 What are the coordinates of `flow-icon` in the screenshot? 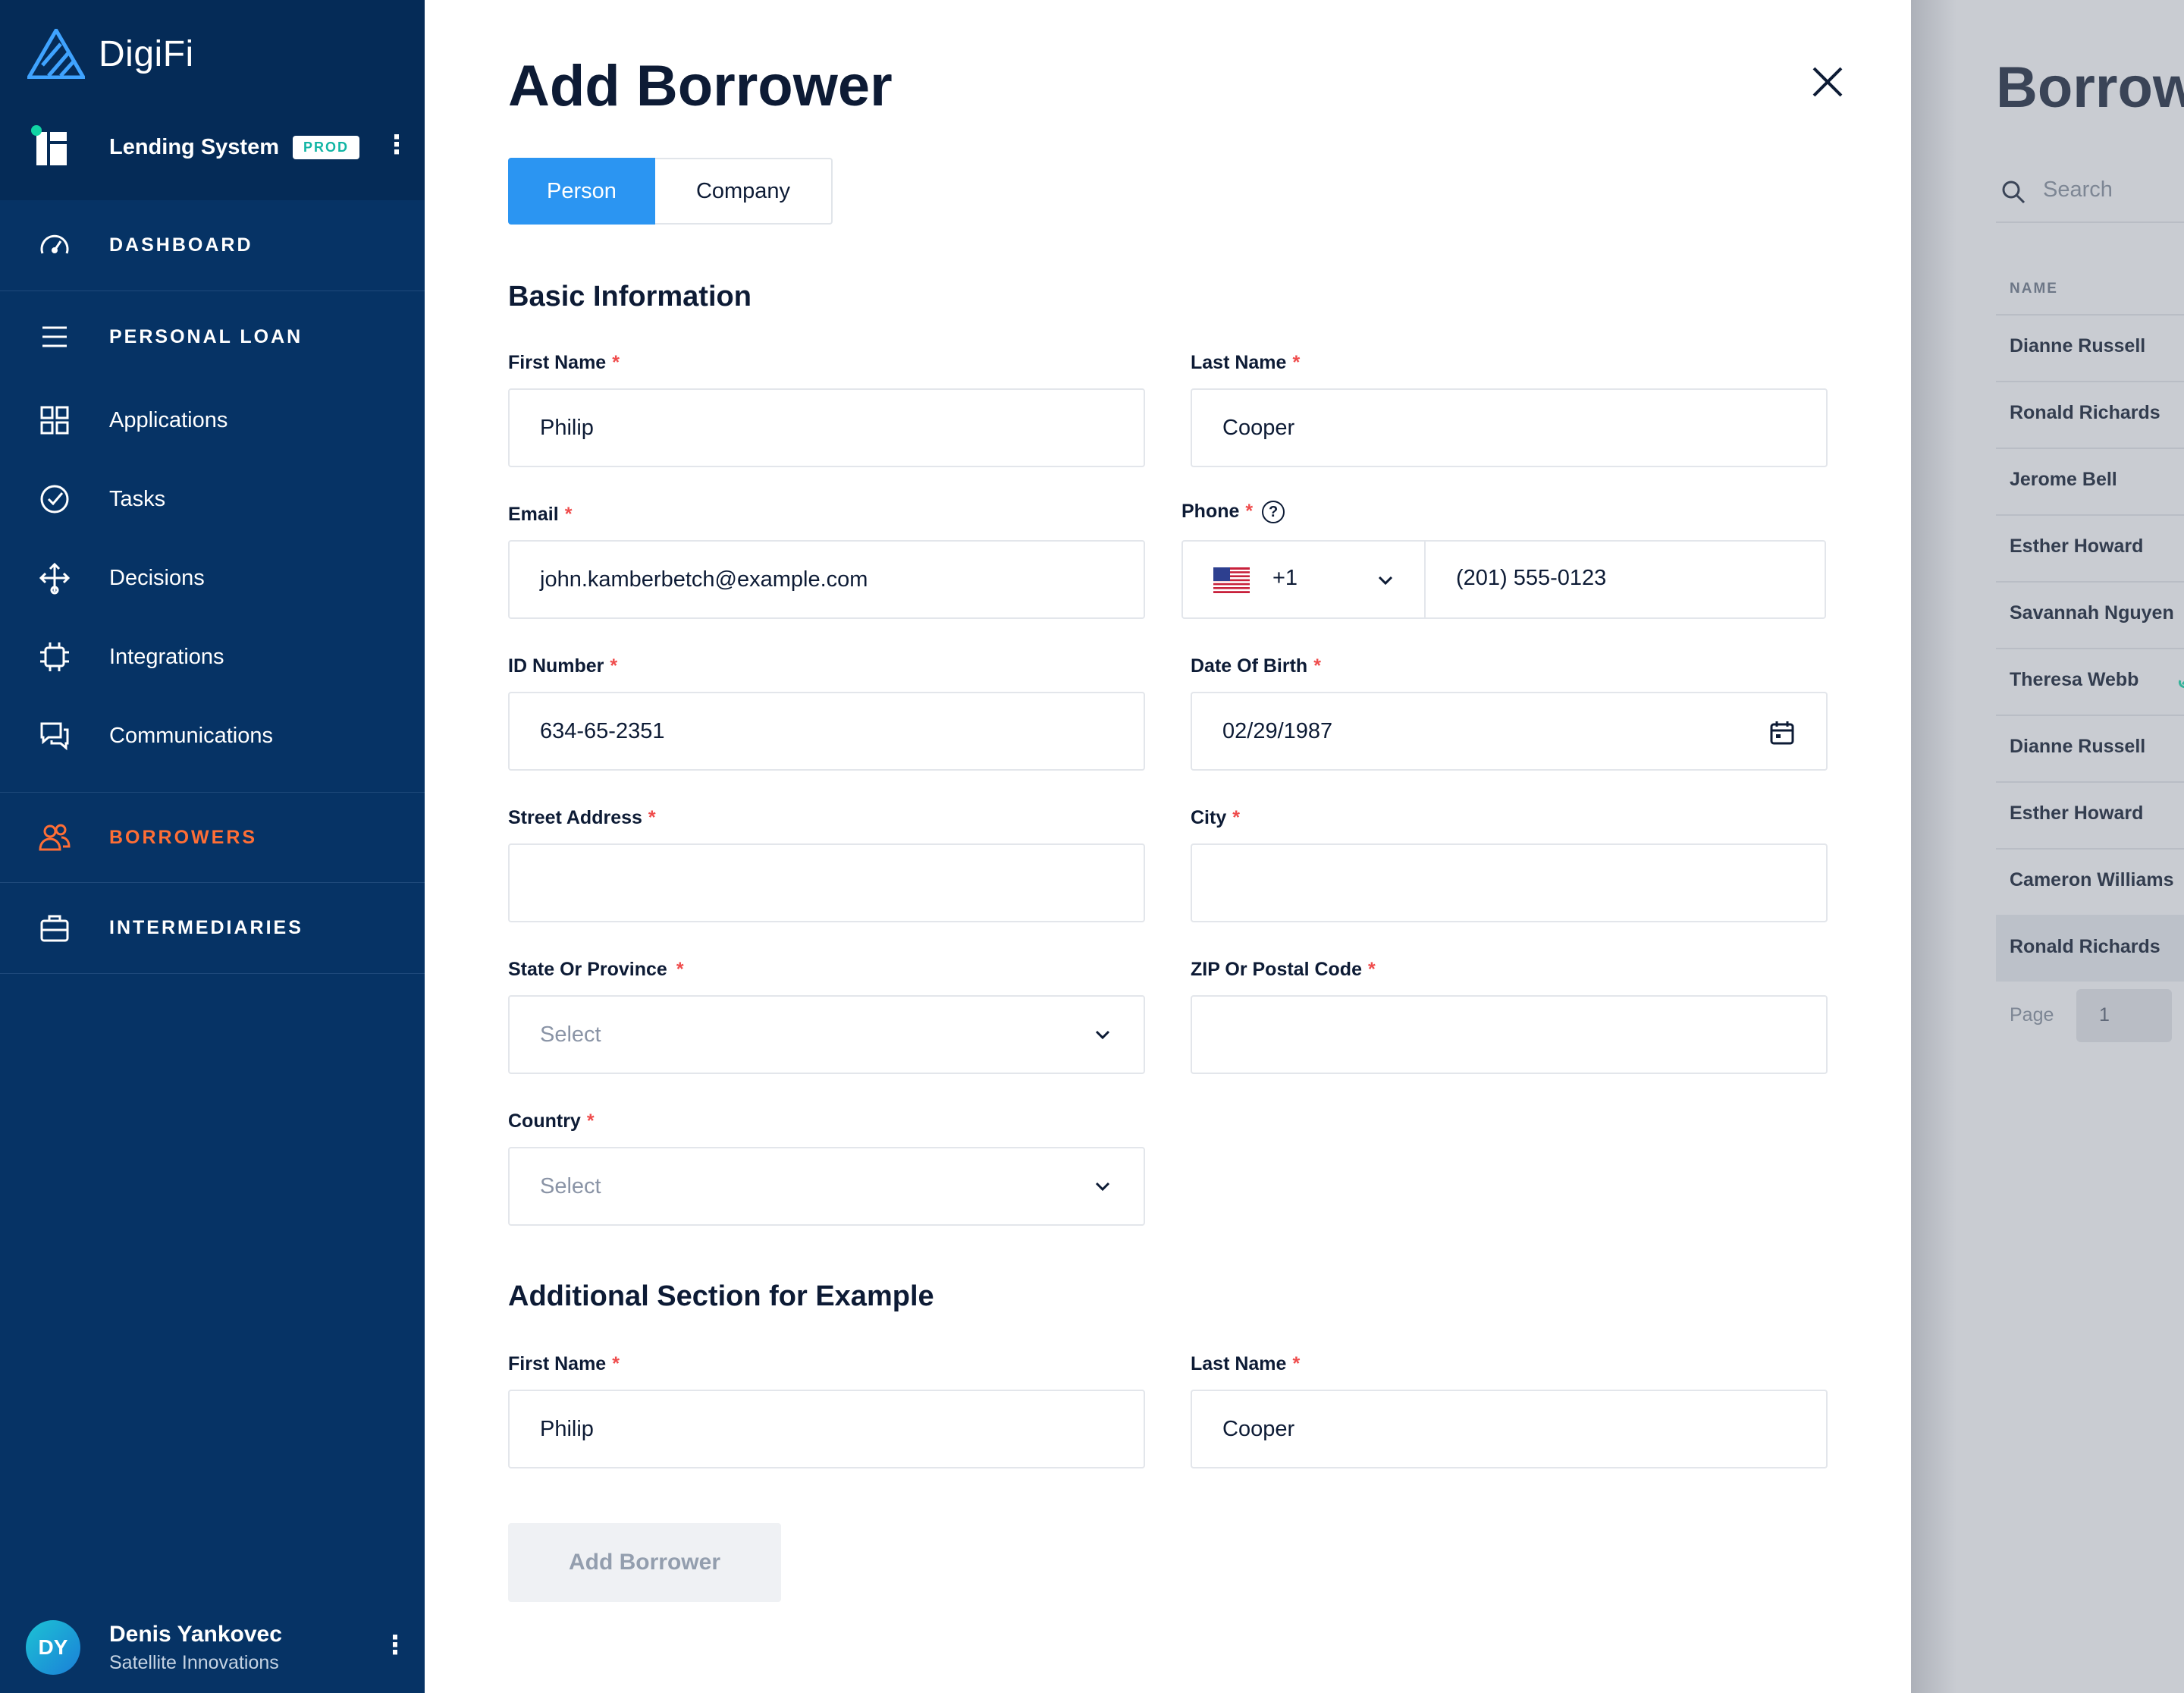 It's located at (55, 578).